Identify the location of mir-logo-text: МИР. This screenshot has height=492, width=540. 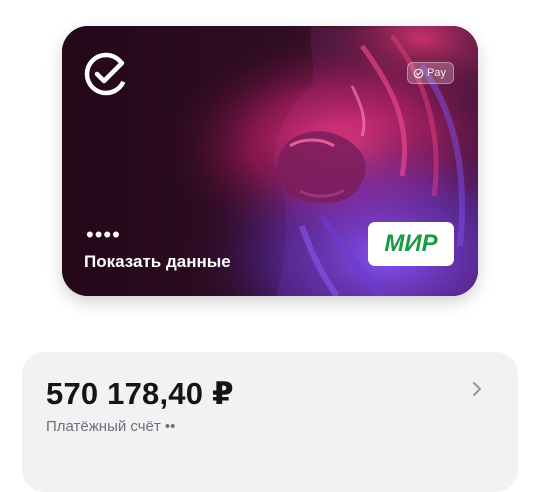
(411, 243).